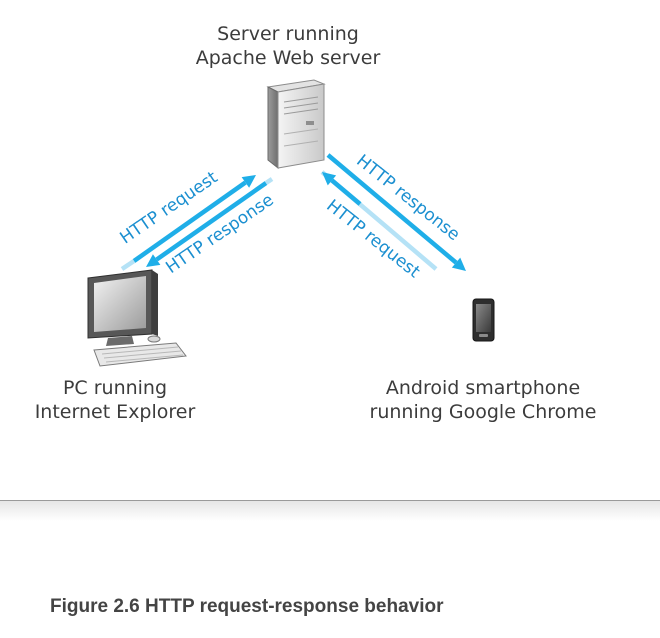 The height and width of the screenshot is (638, 660). I want to click on smartphone-icon, so click(483, 320).